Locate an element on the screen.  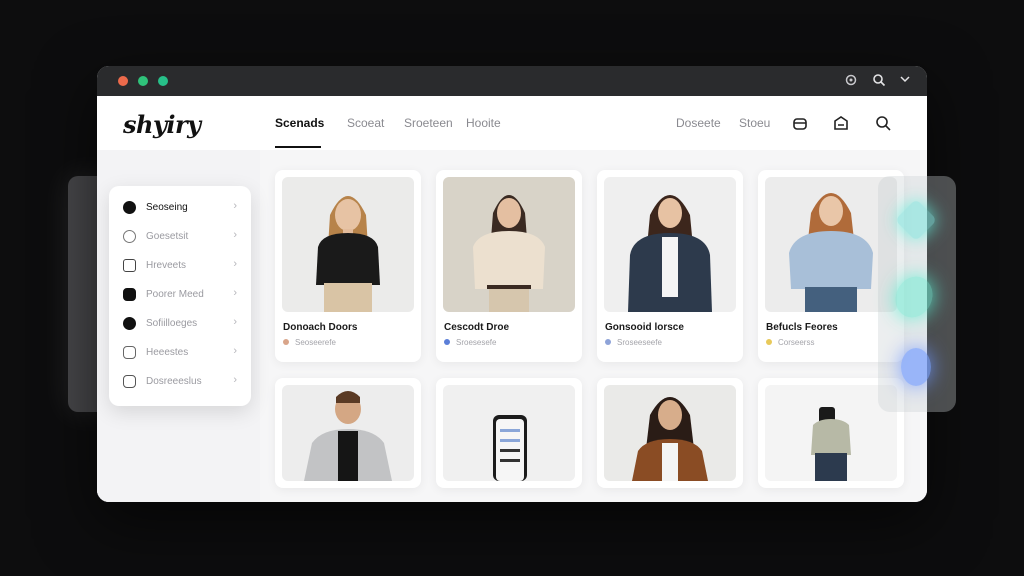
product-name: Cescodt Droe is located at coordinates (477, 327).